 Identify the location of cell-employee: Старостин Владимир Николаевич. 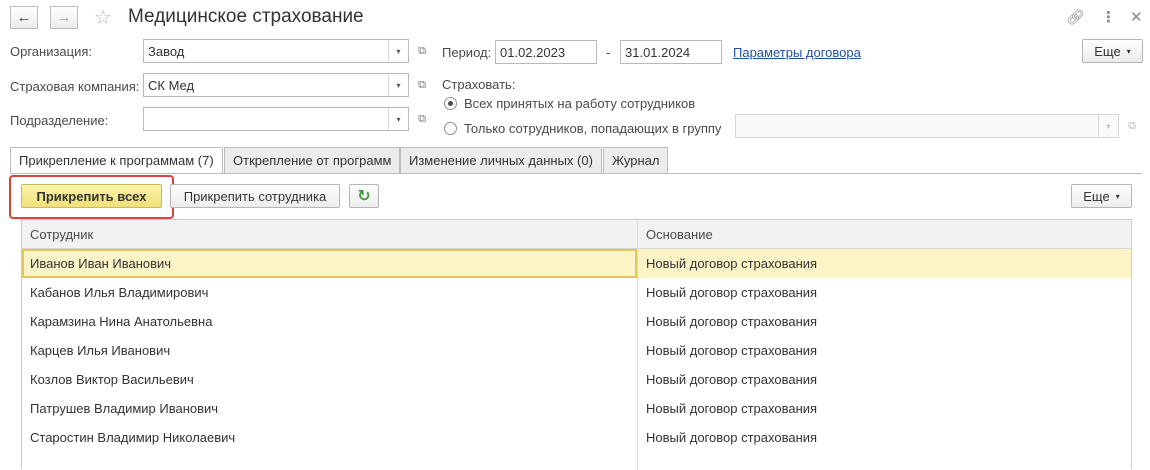
(133, 437).